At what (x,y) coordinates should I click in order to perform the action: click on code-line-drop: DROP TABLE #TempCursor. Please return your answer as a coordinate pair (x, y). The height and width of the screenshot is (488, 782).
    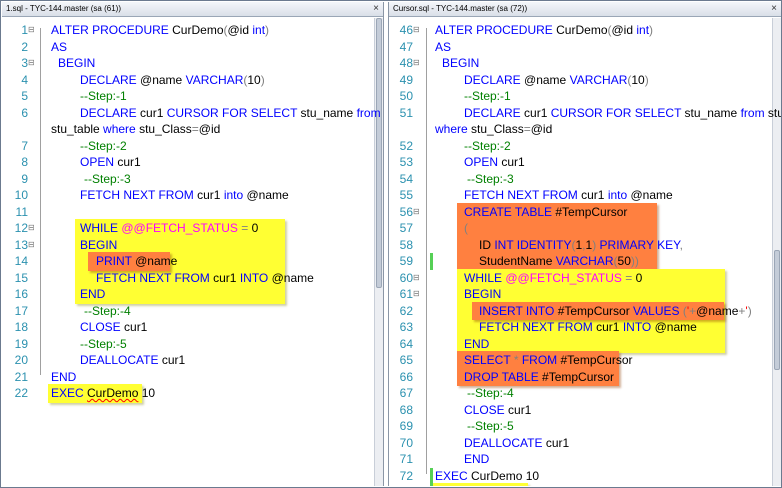
    Looking at the image, I should click on (539, 377).